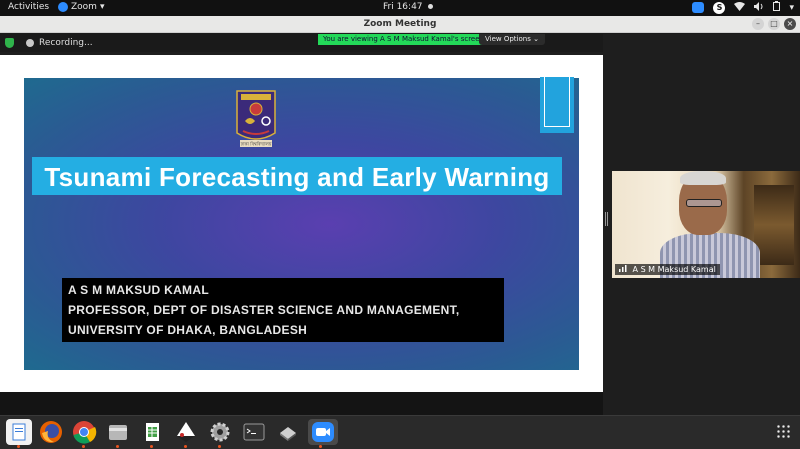 This screenshot has height=449, width=800. Describe the element at coordinates (557, 105) in the screenshot. I see `slide-accent-tab` at that location.